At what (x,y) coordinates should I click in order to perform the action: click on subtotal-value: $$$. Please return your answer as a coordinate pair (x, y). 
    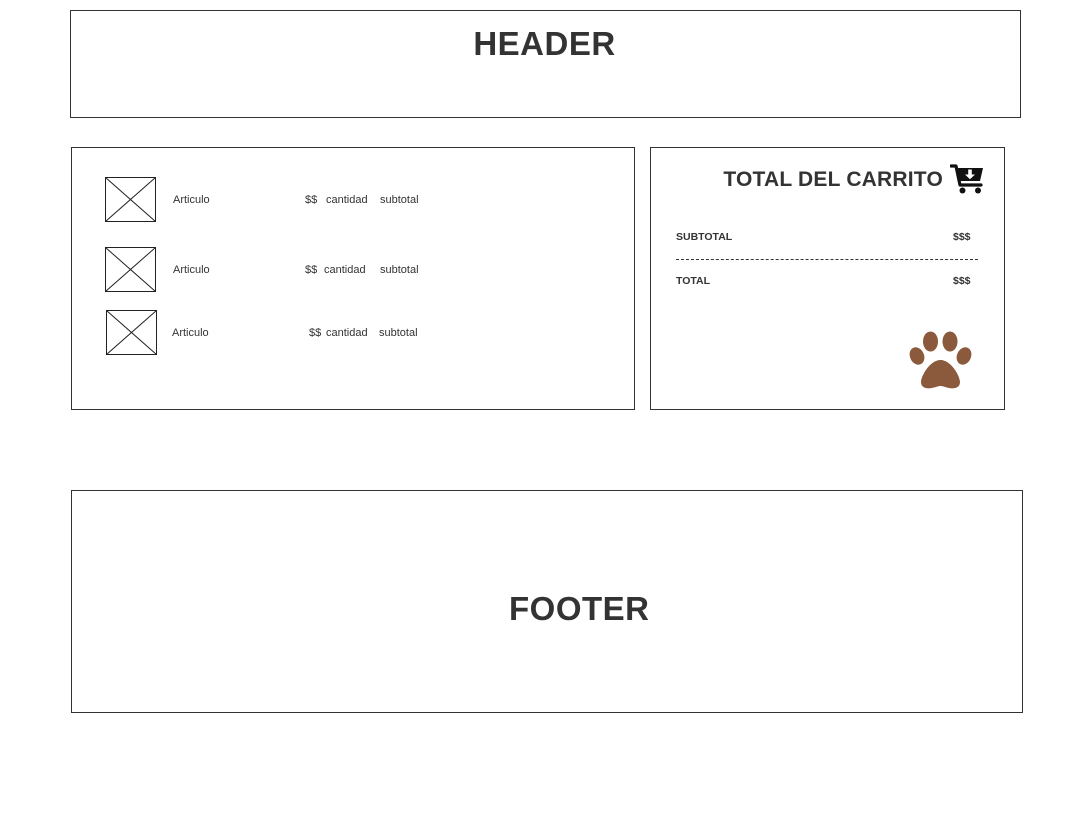
    Looking at the image, I should click on (962, 237).